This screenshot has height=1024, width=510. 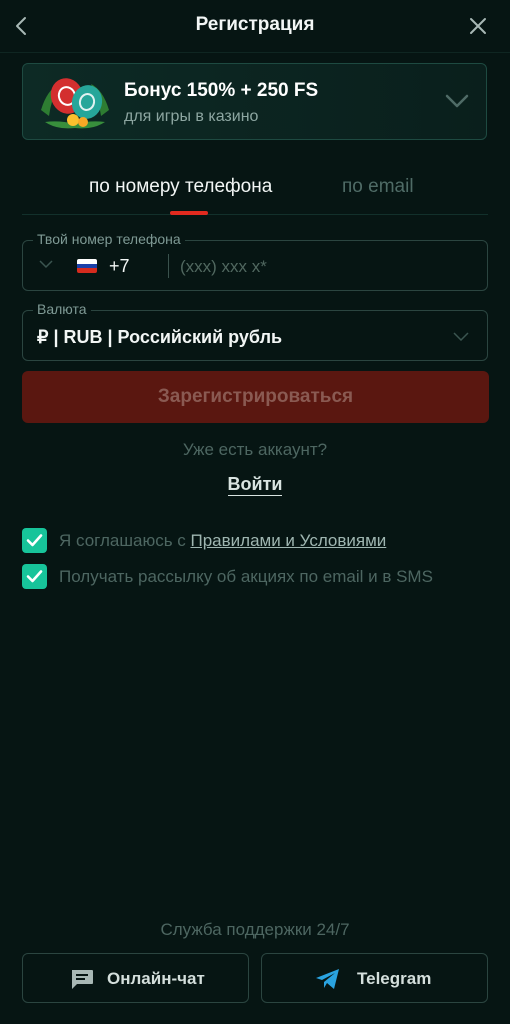 I want to click on registration-tabs: по номеру телефона по email, so click(x=255, y=191).